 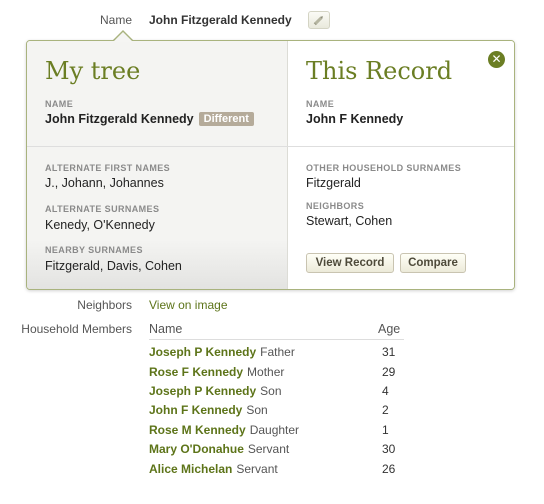 What do you see at coordinates (113, 266) in the screenshot?
I see `nearby-surnames-value: Fitzgerald, Davis, Cohen` at bounding box center [113, 266].